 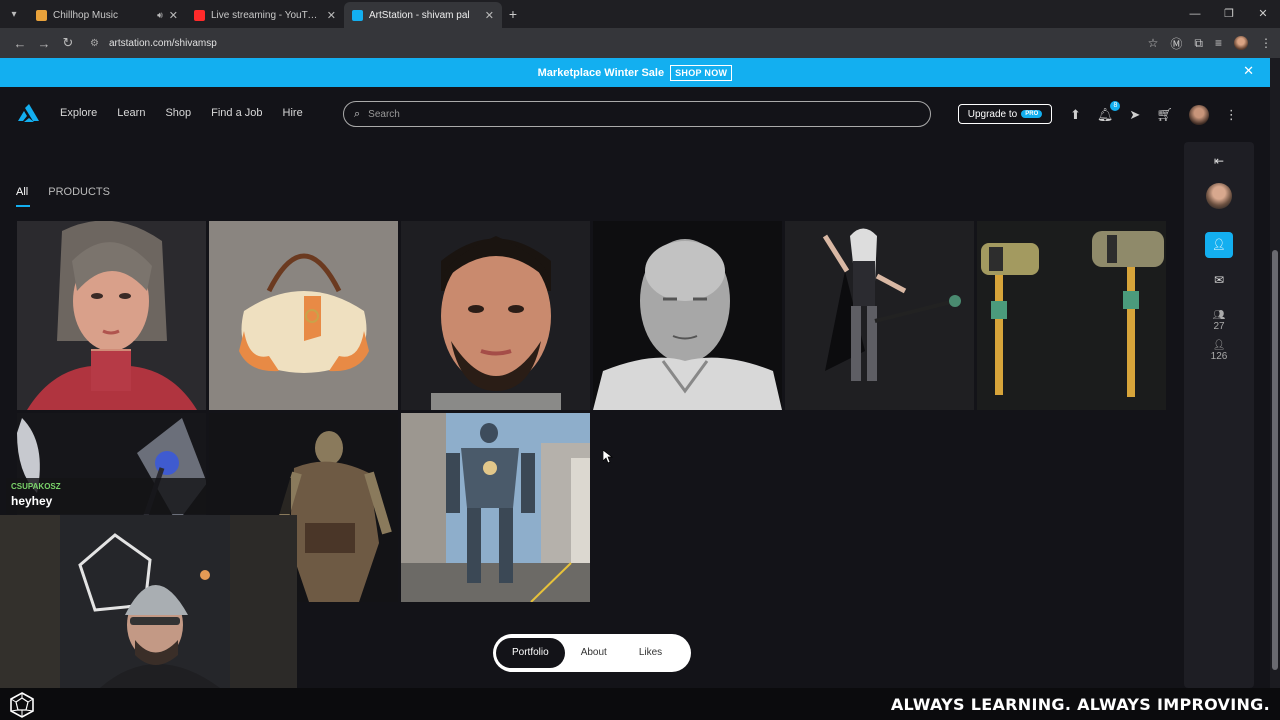 I want to click on browser-tab-youtube: Live streaming - YouTube Studio ✕, so click(x=265, y=15).